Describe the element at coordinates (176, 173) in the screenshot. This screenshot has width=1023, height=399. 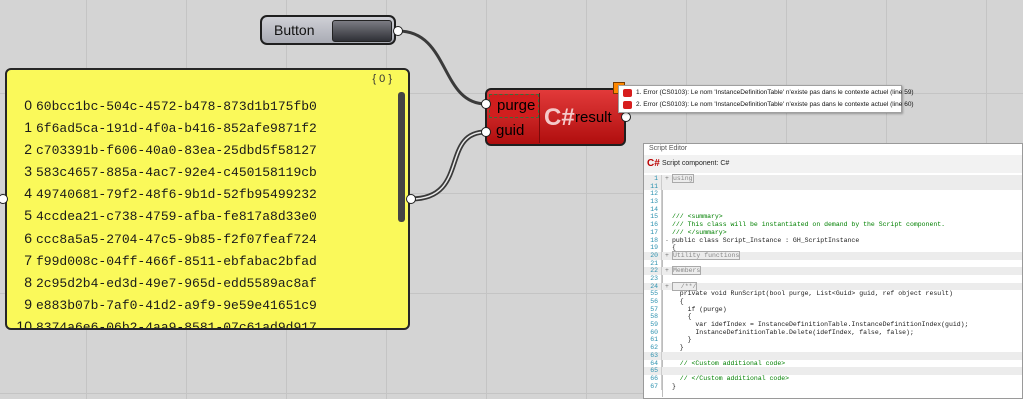
I see `panel-row-value: 583c4657-885a-4ac7-92e4-c450158119cb` at that location.